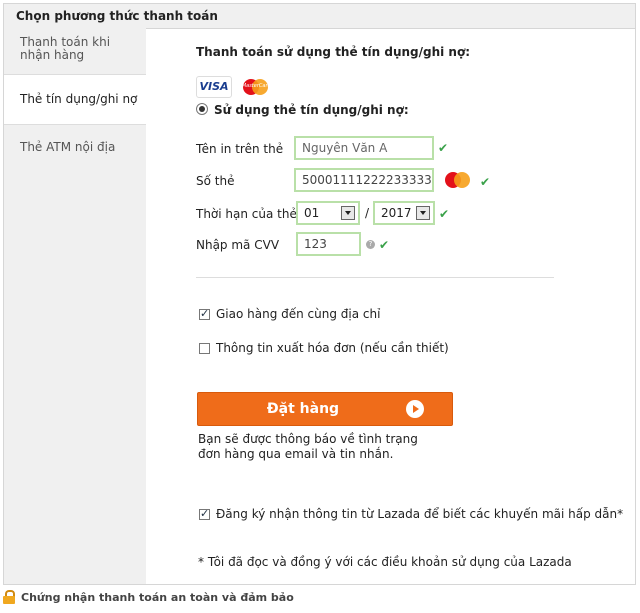 This screenshot has height=613, width=640. I want to click on cvv-valid-icon: ✔, so click(384, 245).